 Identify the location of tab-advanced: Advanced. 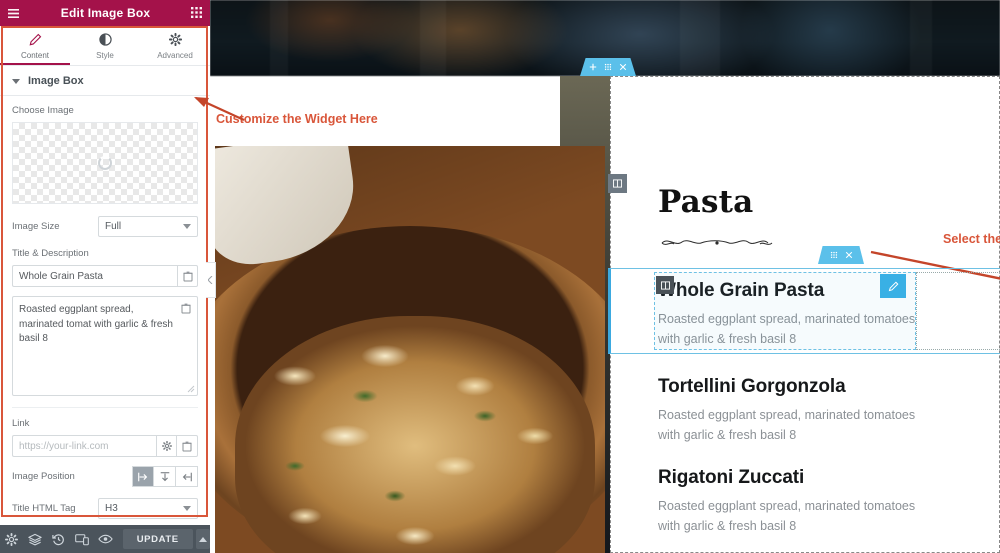
(175, 45).